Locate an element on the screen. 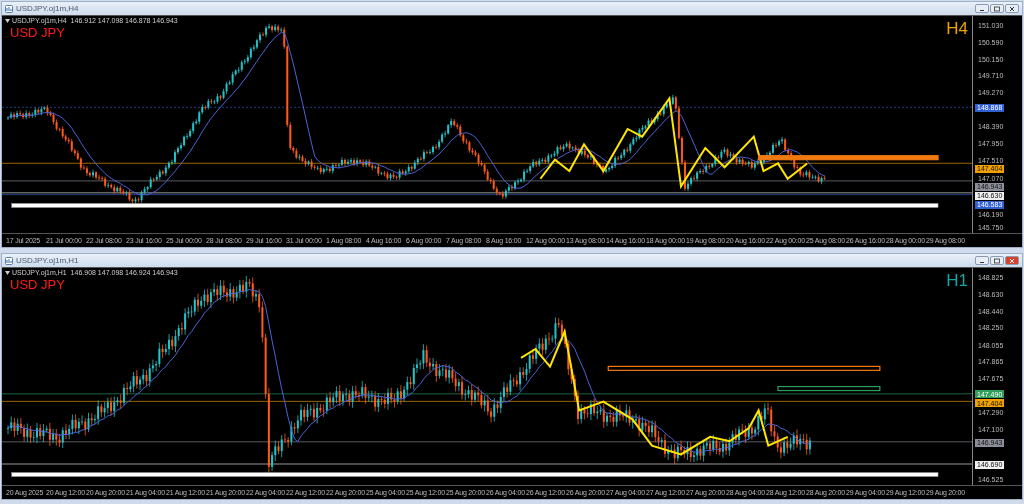 This screenshot has height=504, width=1024. close-button is located at coordinates (1012, 8).